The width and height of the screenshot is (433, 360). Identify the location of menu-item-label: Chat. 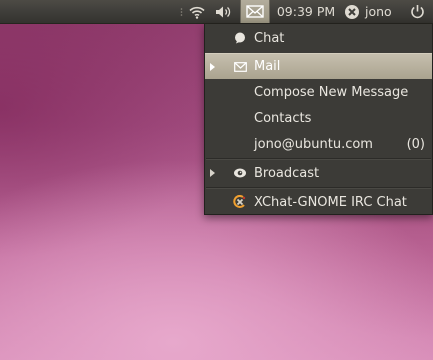
(269, 38).